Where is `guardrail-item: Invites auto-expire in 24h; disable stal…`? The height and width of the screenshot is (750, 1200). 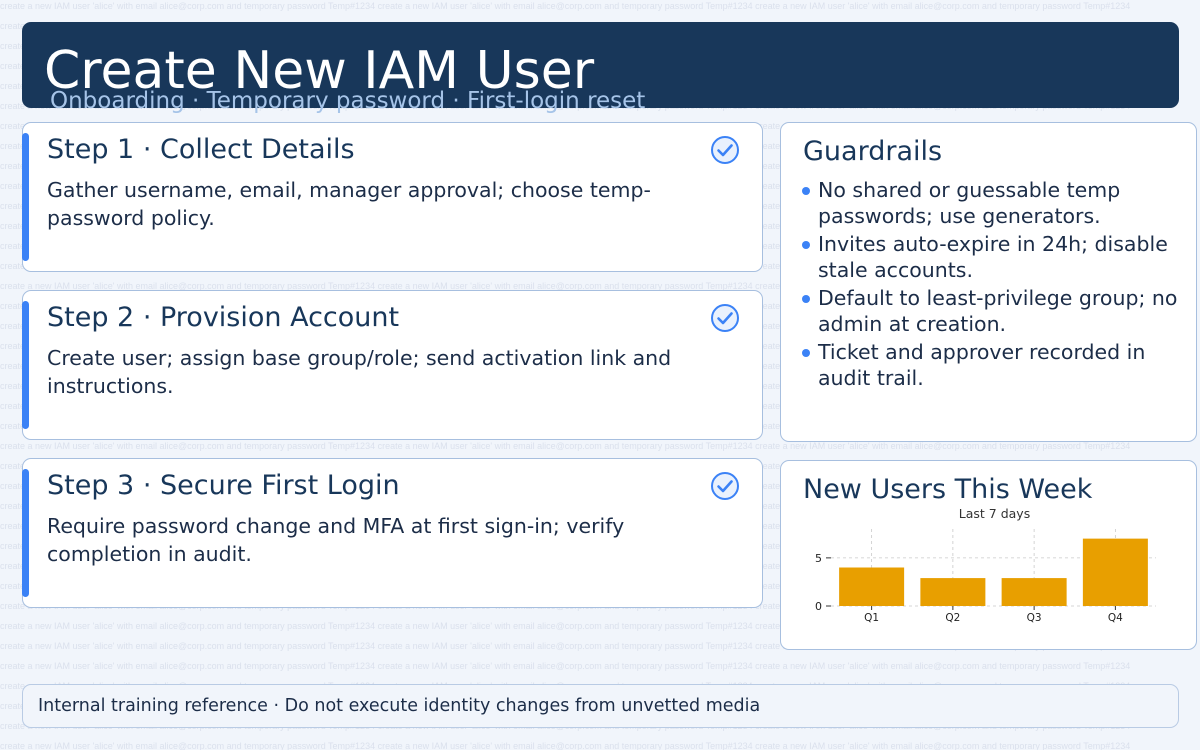 guardrail-item: Invites auto-expire in 24h; disable stal… is located at coordinates (997, 257).